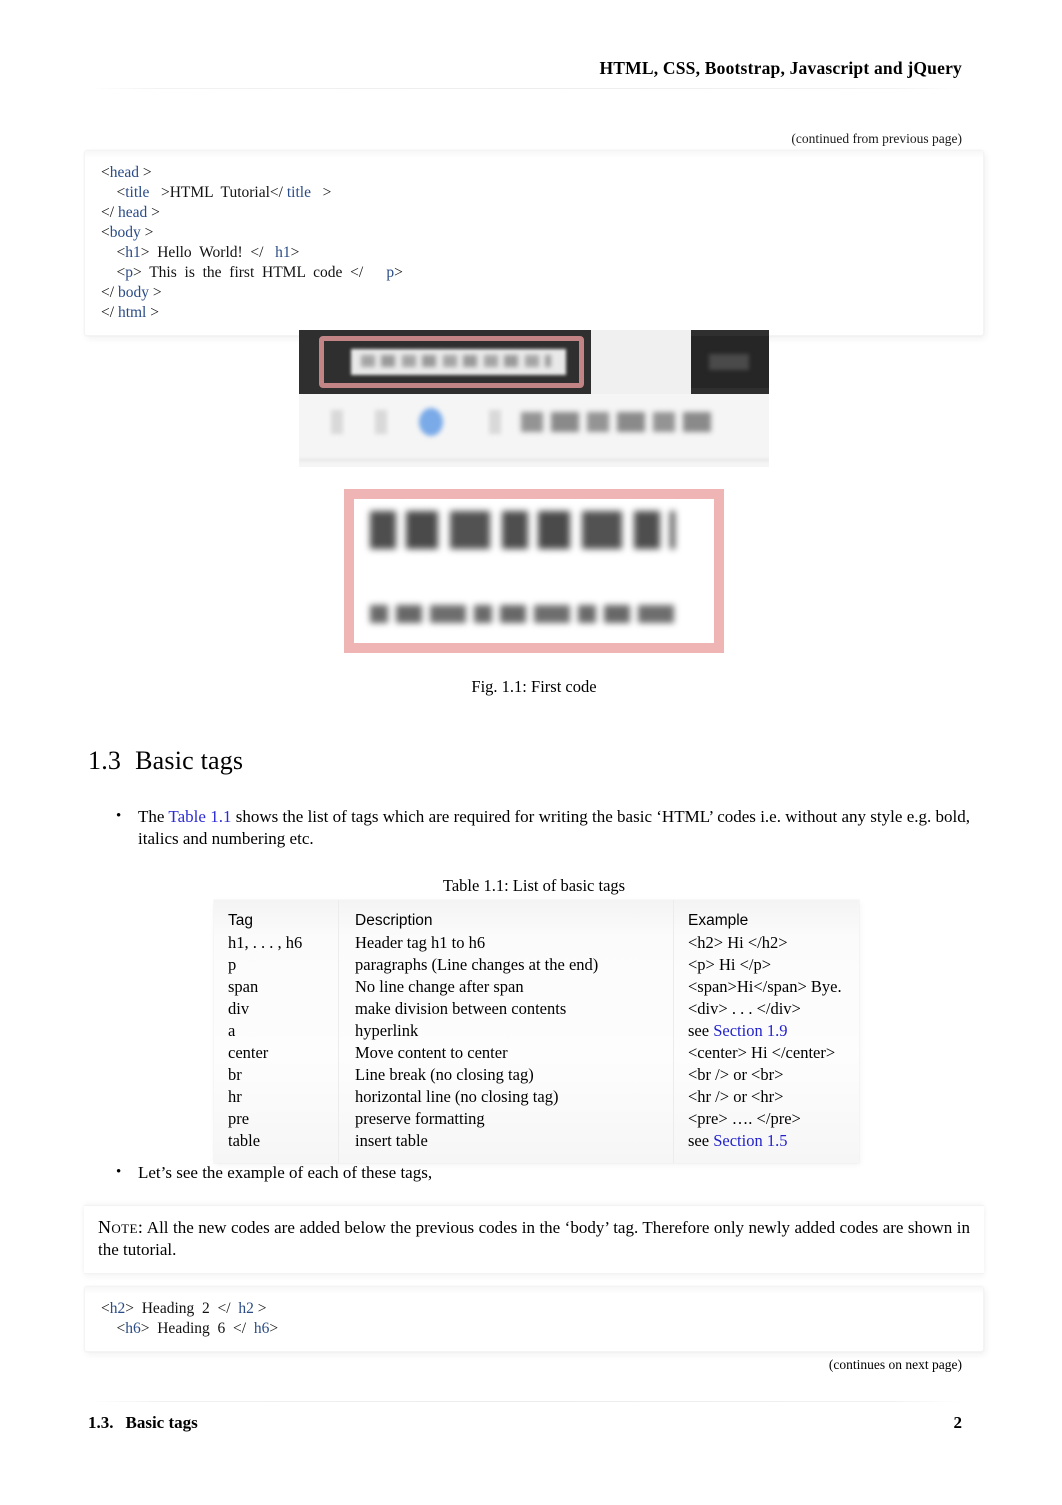 The width and height of the screenshot is (1062, 1505). What do you see at coordinates (506, 1097) in the screenshot?
I see `table-cell-description: horizontal line (no closing tag)` at bounding box center [506, 1097].